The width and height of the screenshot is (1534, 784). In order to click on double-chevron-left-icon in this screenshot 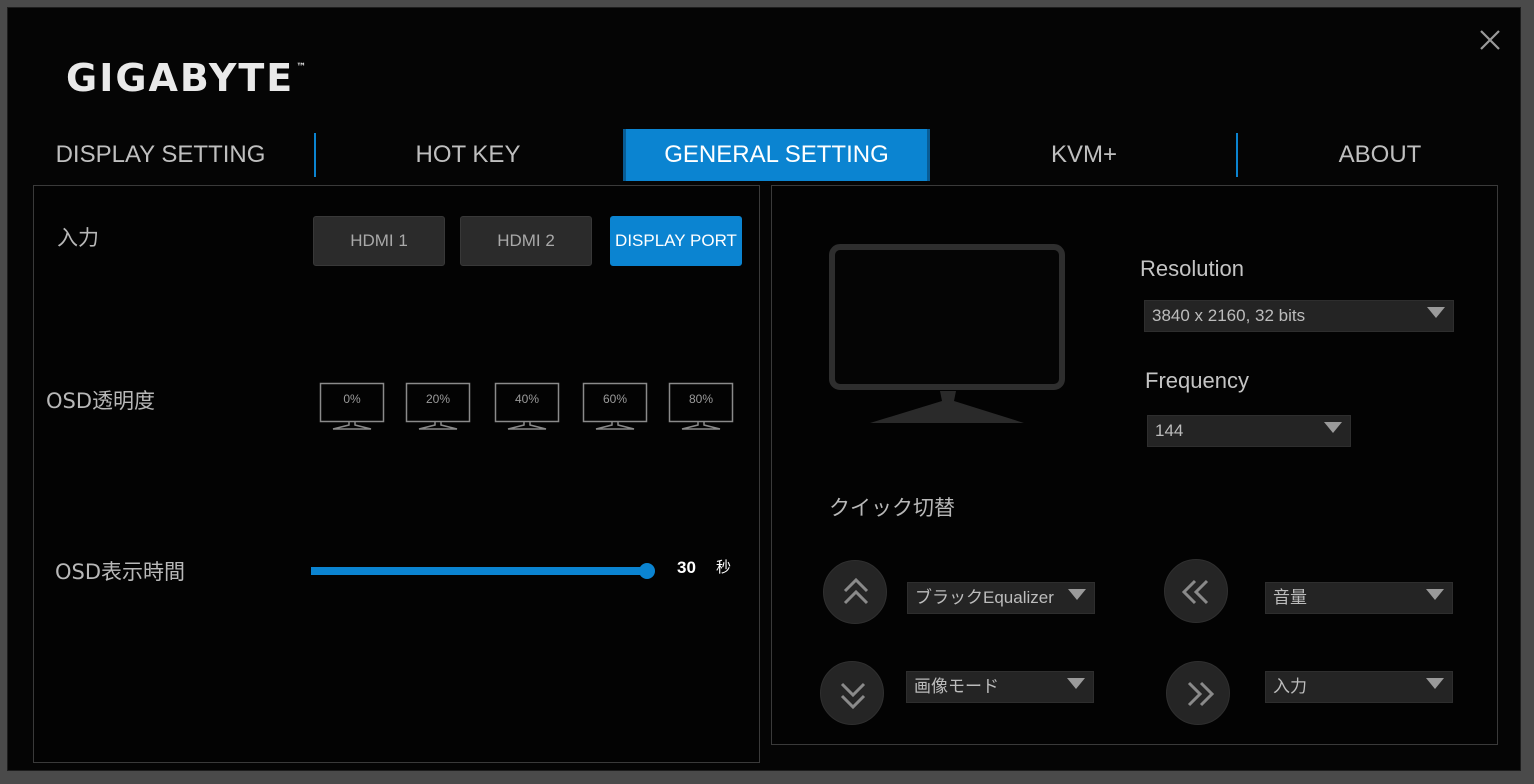, I will do `click(1195, 592)`.